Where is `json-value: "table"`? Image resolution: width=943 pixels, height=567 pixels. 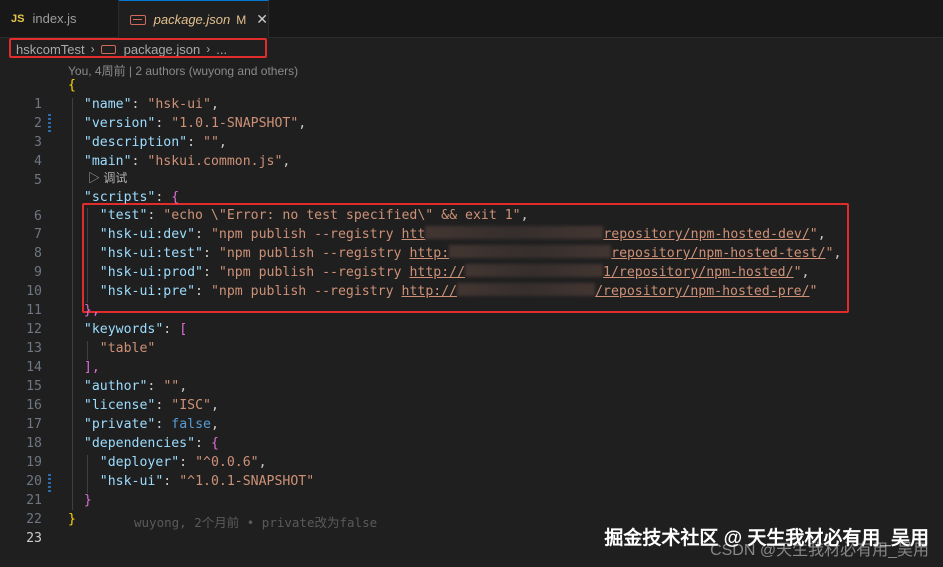 json-value: "table" is located at coordinates (127, 348).